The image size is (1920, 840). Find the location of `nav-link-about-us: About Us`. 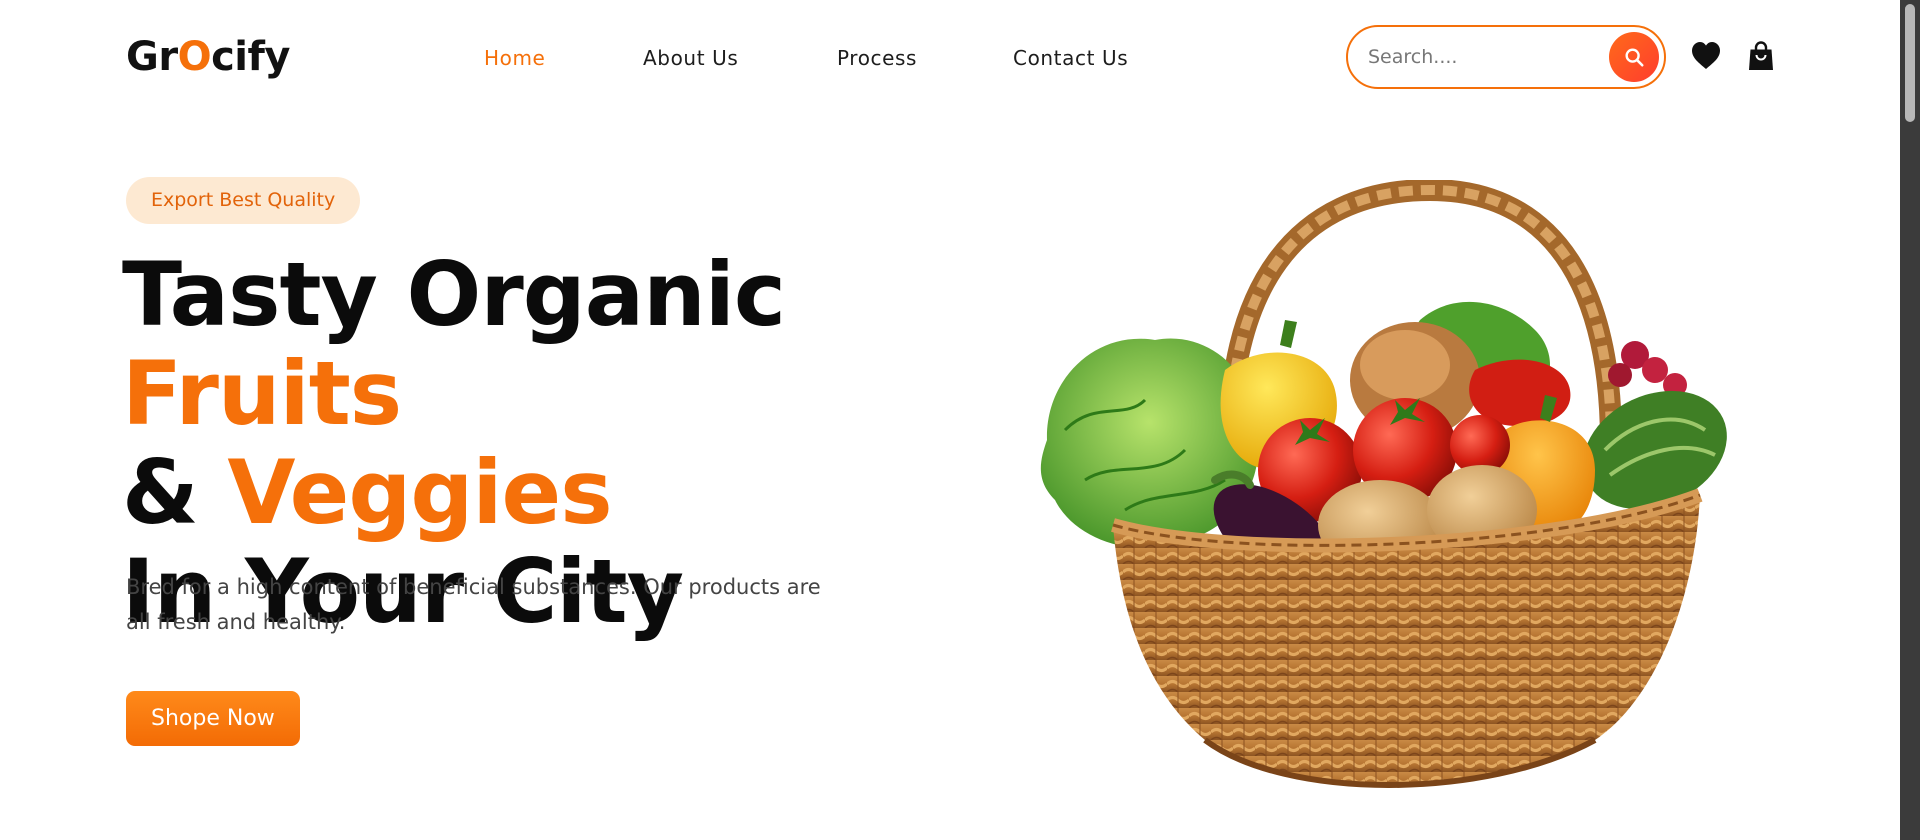

nav-link-about-us: About Us is located at coordinates (690, 58).